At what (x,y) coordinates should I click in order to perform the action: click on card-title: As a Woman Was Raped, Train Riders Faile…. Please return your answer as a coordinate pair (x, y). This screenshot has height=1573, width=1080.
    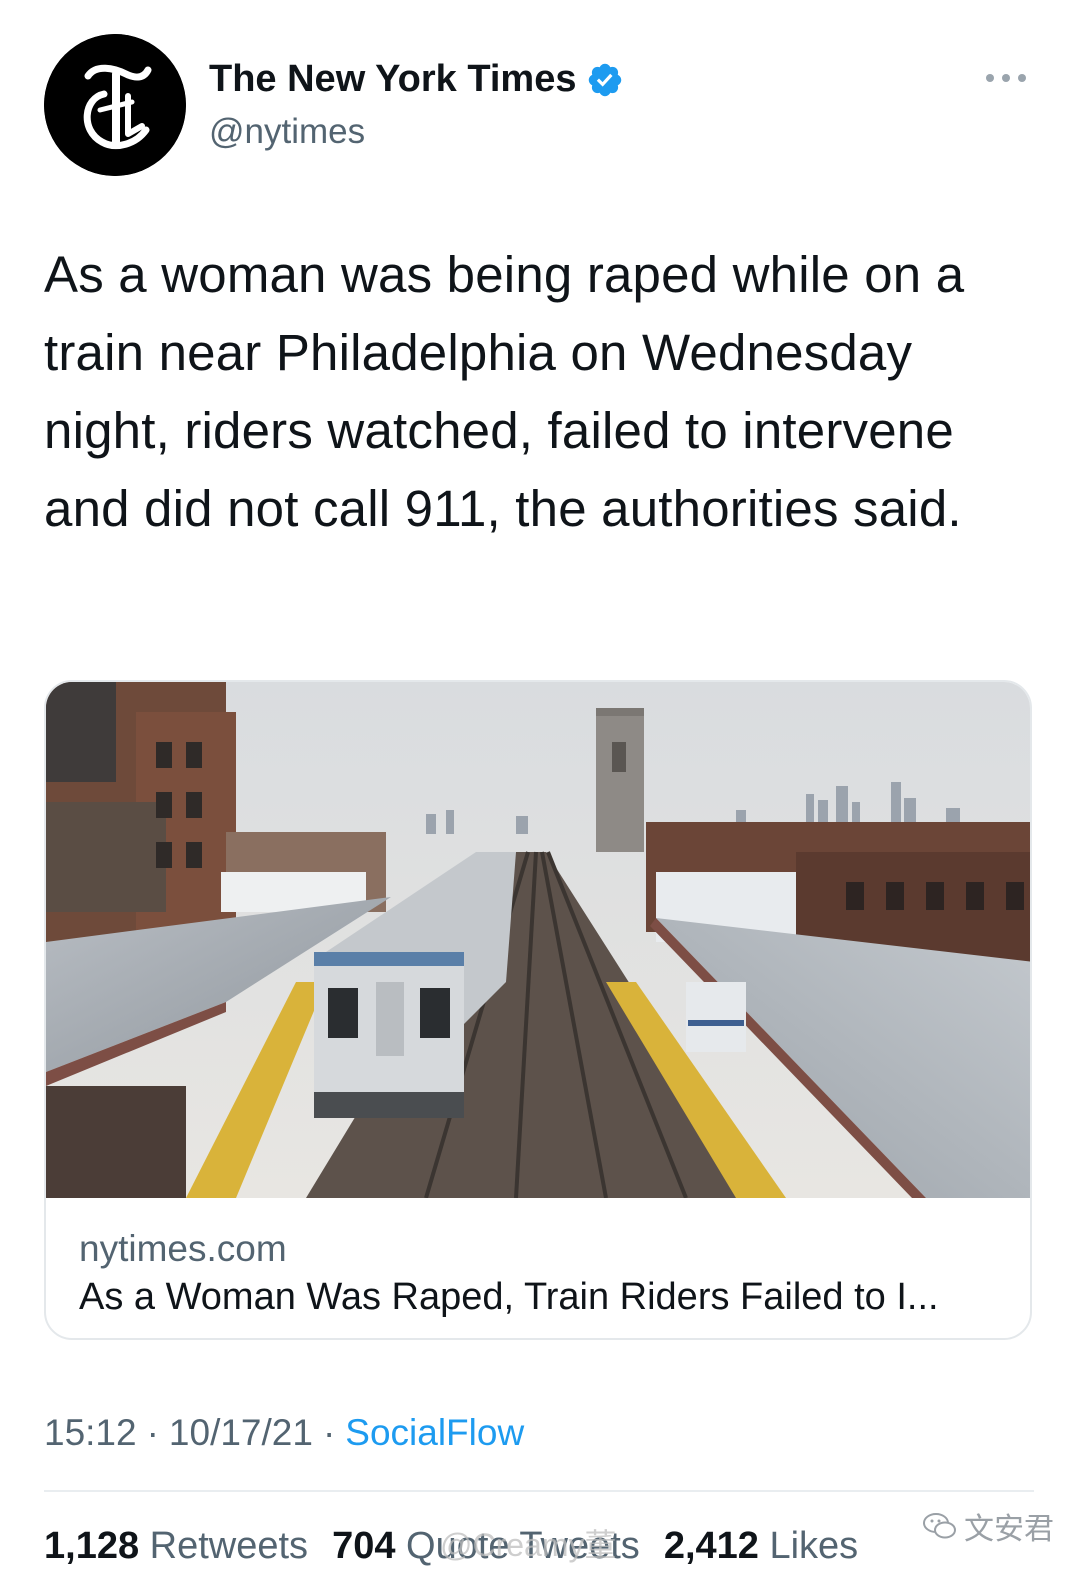
    Looking at the image, I should click on (509, 1297).